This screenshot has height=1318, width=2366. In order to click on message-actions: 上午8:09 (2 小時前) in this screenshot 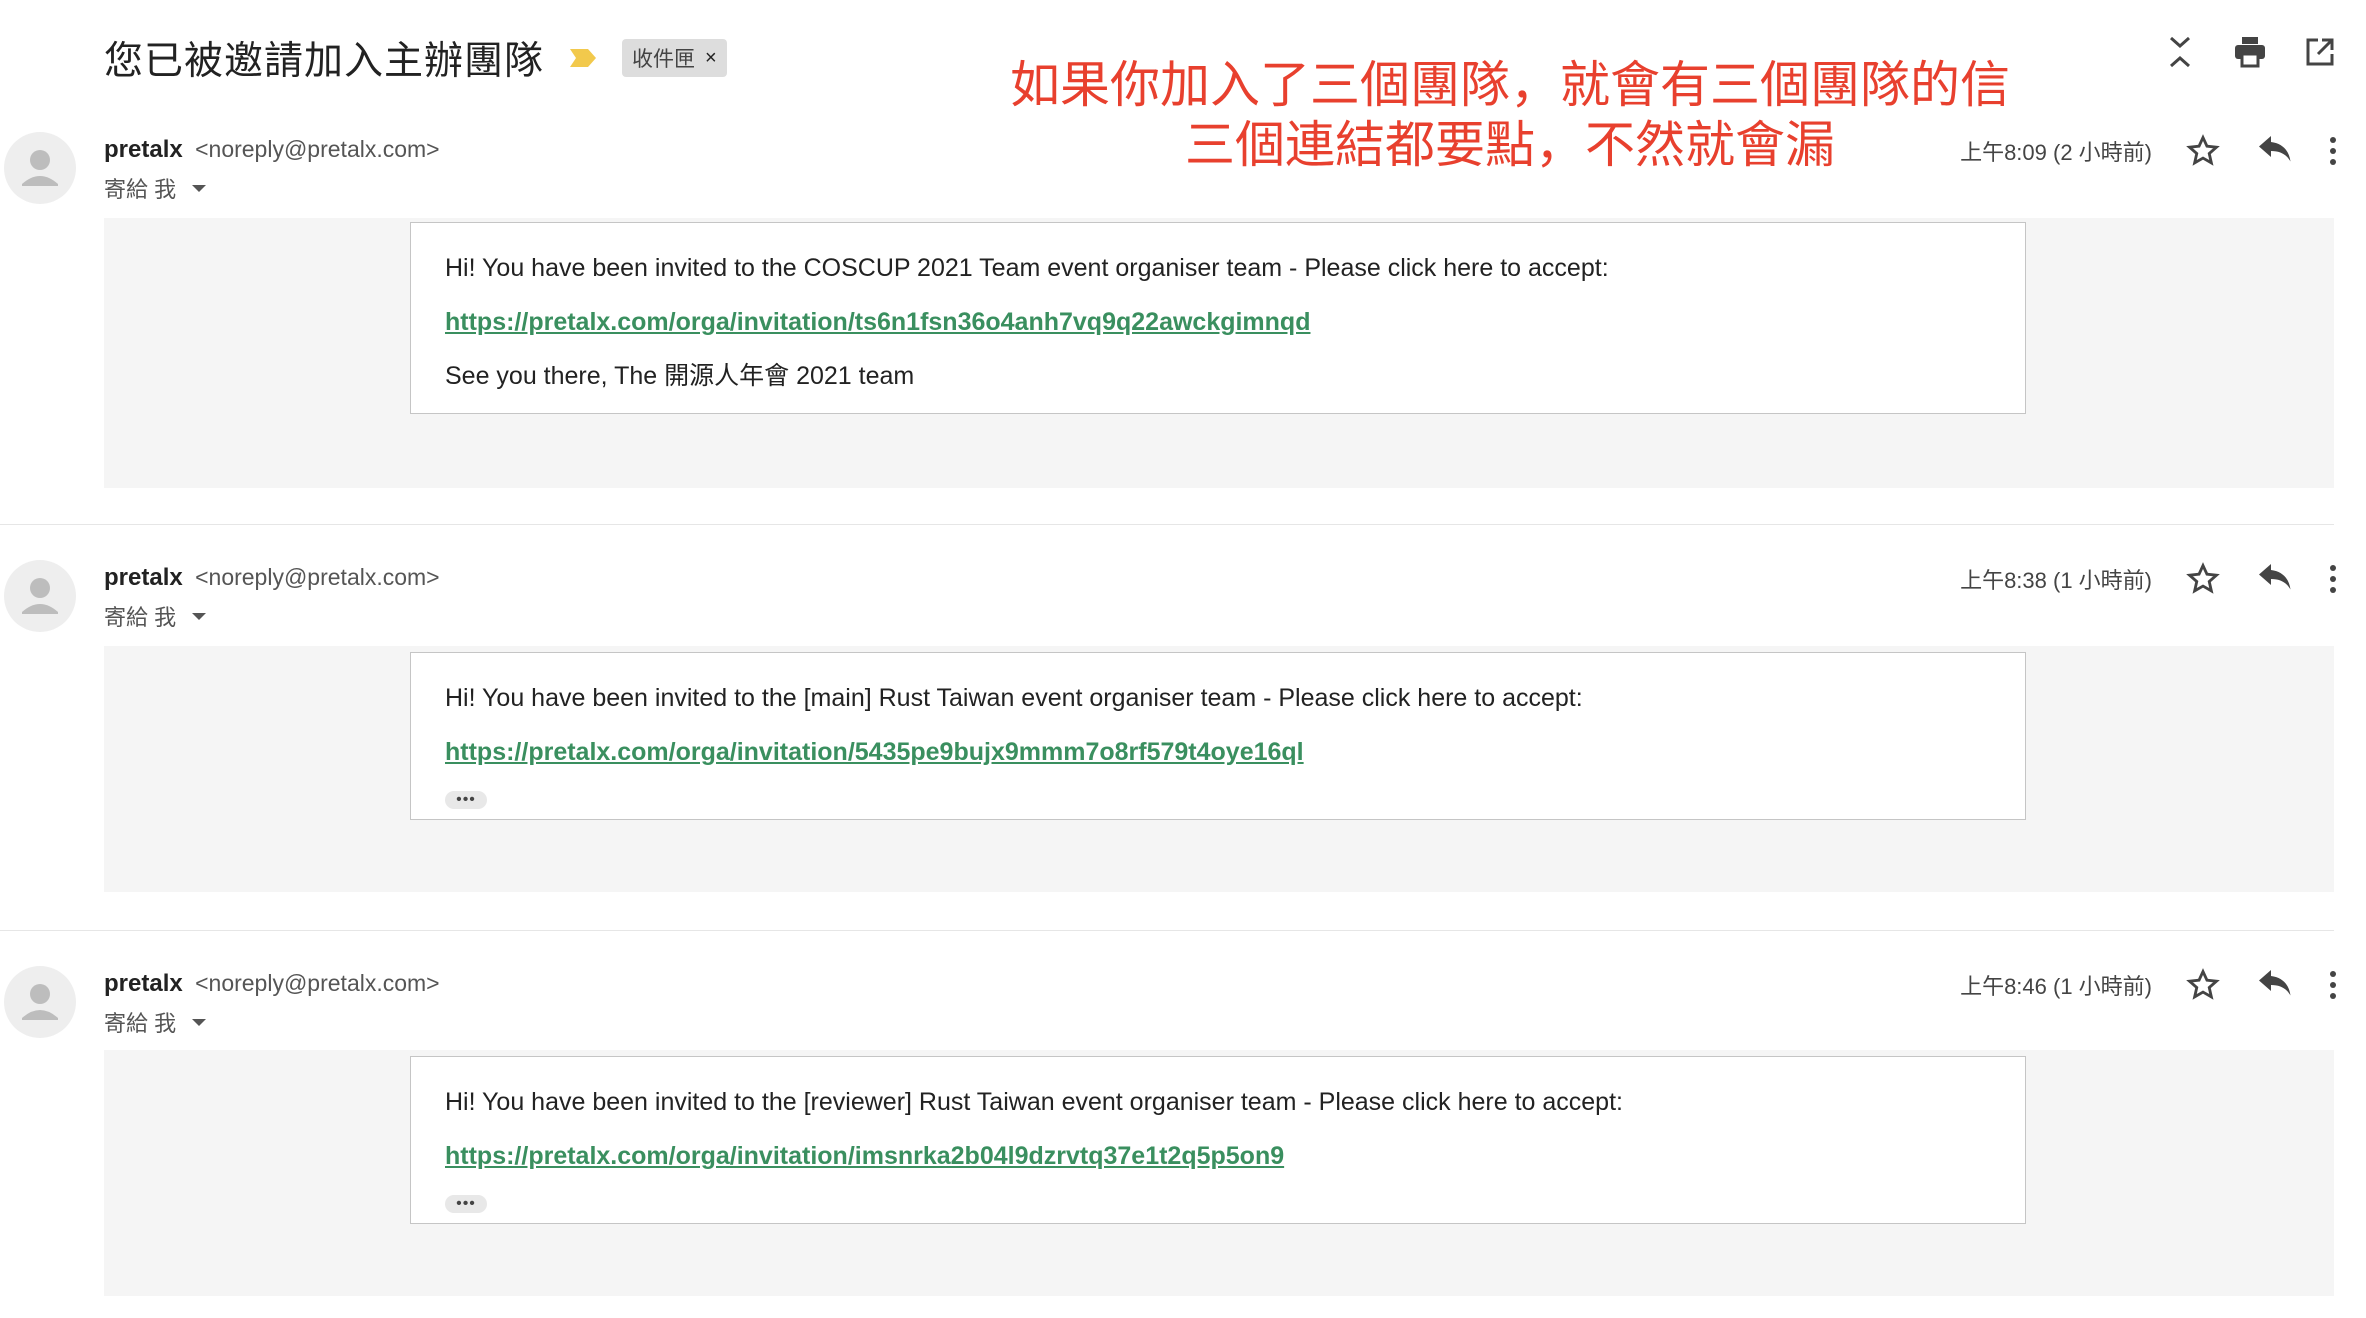, I will do `click(2149, 151)`.